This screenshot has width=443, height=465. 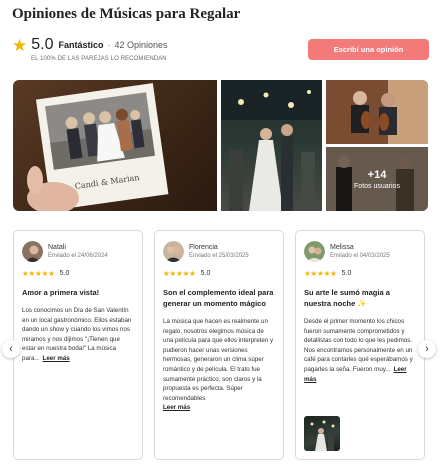 I want to click on carousel-next-button: ›, so click(x=427, y=349).